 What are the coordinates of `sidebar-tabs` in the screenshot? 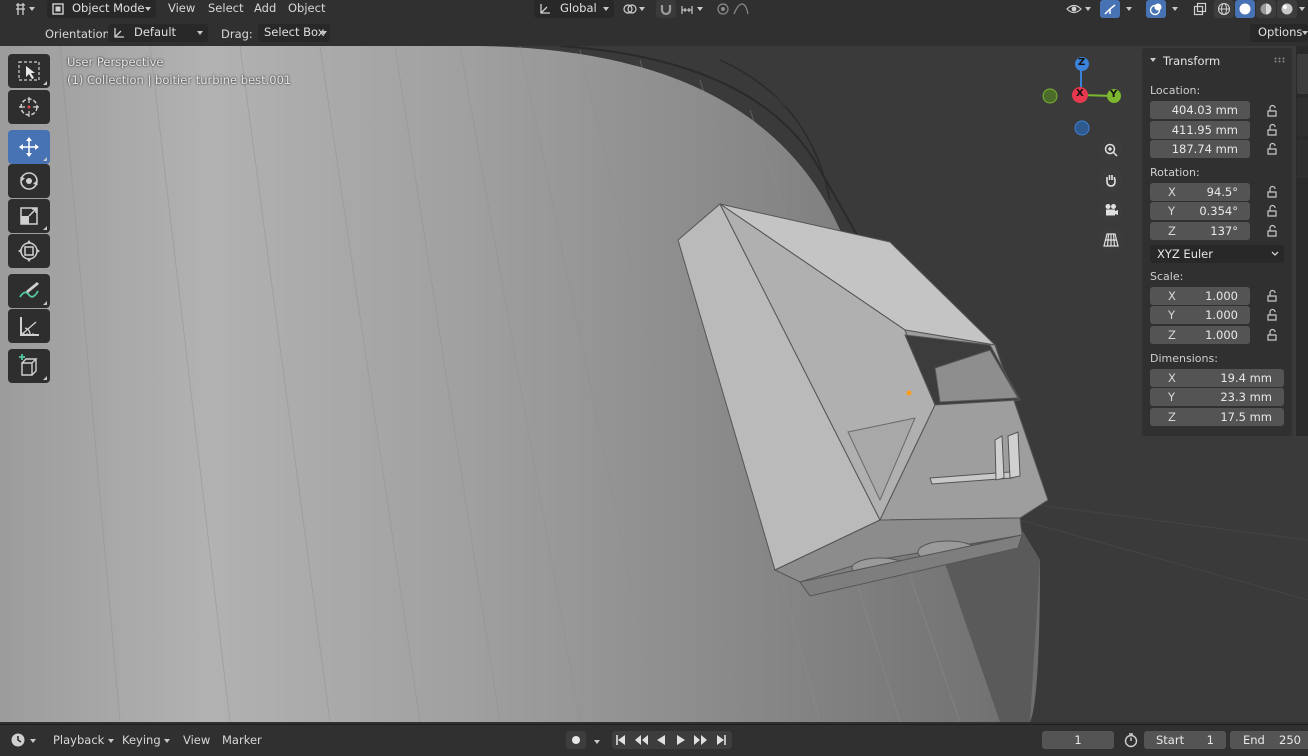 It's located at (1302, 241).